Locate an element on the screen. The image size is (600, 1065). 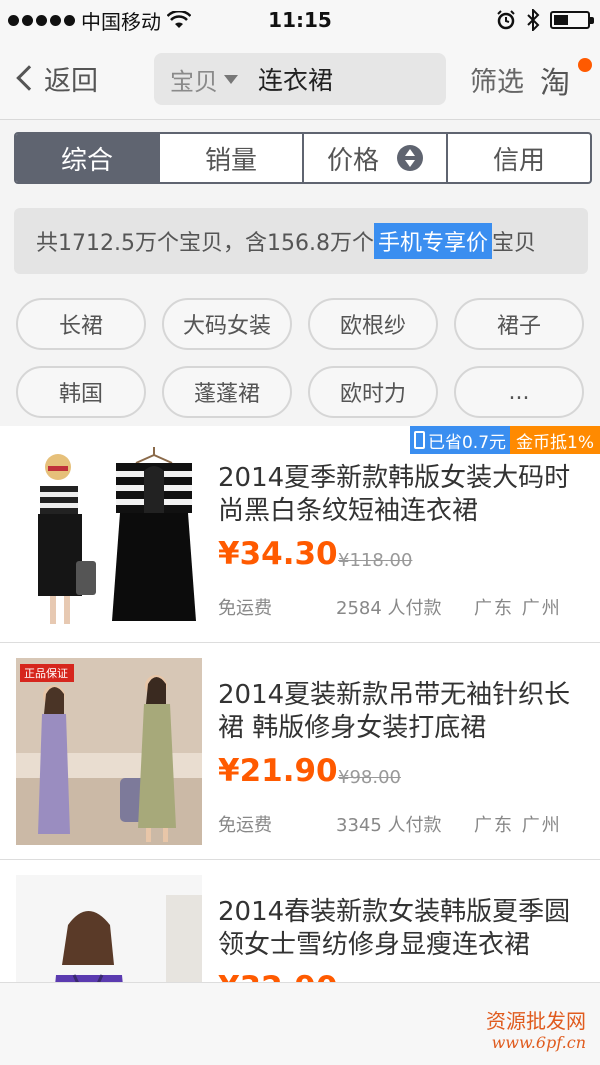
tab-comprehensive: 综合 is located at coordinates (88, 158).